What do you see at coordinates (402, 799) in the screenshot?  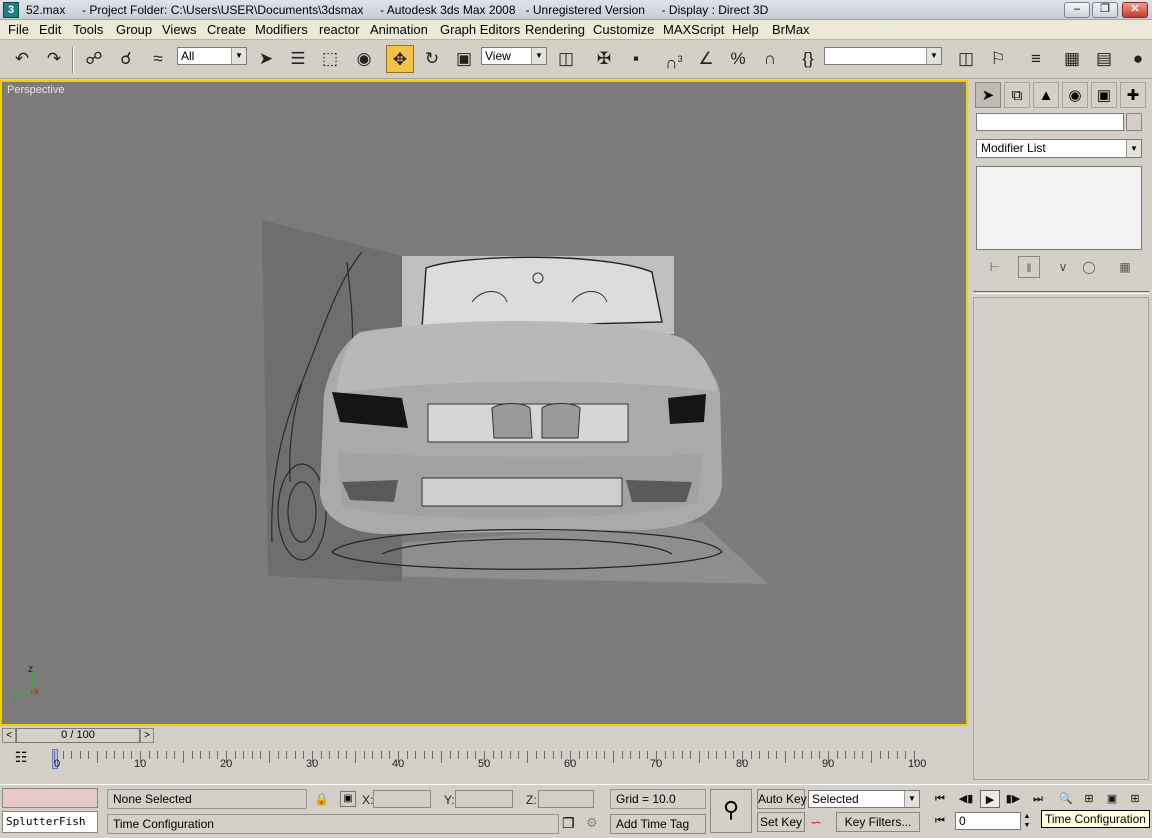 I see `x-coordinate-input` at bounding box center [402, 799].